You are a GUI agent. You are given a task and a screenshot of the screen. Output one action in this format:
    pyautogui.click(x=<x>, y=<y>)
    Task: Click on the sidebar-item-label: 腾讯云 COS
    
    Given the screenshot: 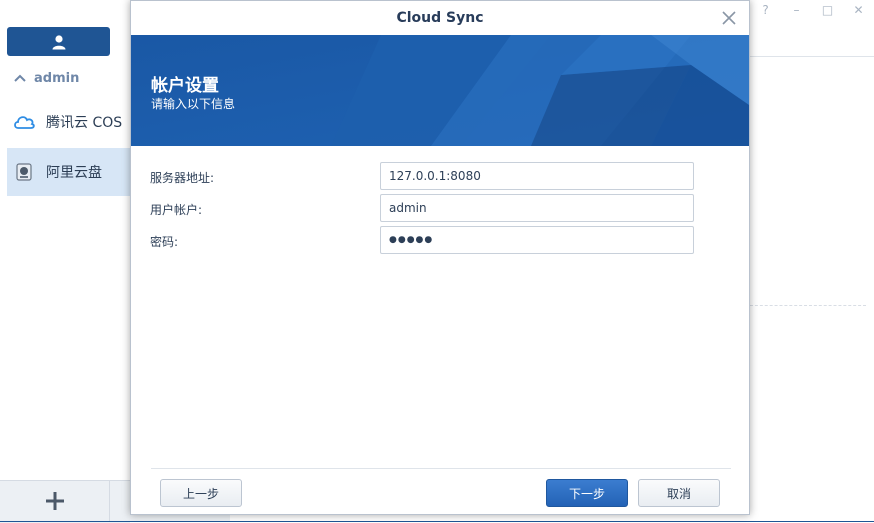 What is the action you would take?
    pyautogui.click(x=84, y=123)
    